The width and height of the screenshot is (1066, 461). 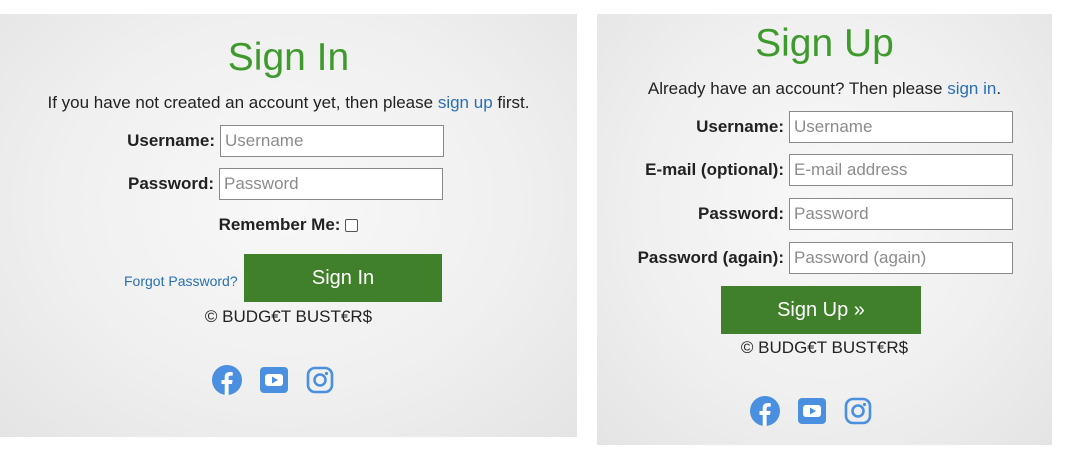 I want to click on sign-up-email-row: E-mail (optional):, so click(x=805, y=170).